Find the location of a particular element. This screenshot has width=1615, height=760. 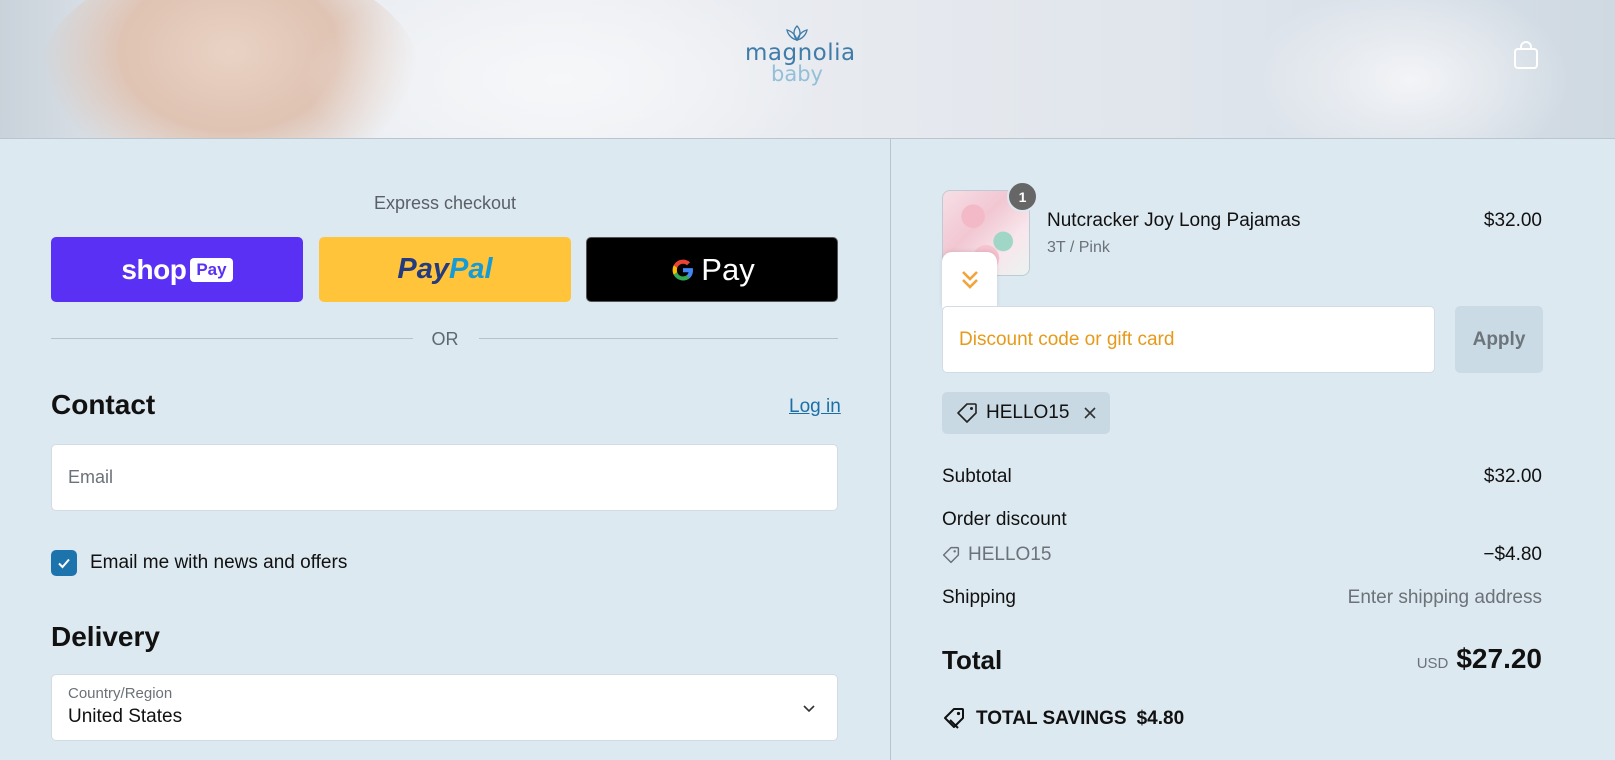

quantity-badge: 1 is located at coordinates (1022, 196).